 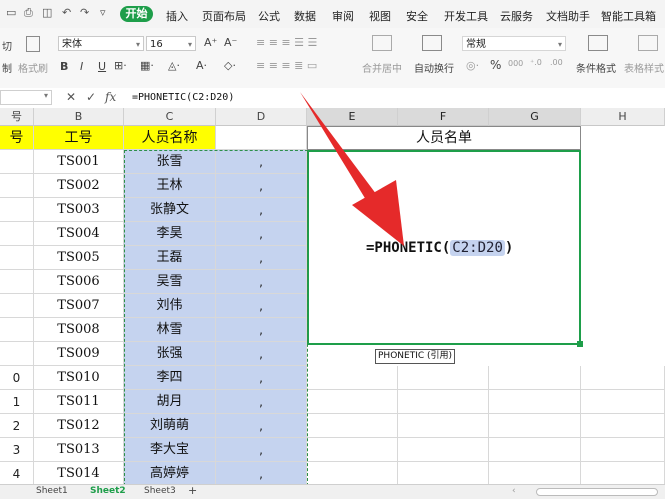 What do you see at coordinates (170, 354) in the screenshot?
I see `employee-name-cell: 张强` at bounding box center [170, 354].